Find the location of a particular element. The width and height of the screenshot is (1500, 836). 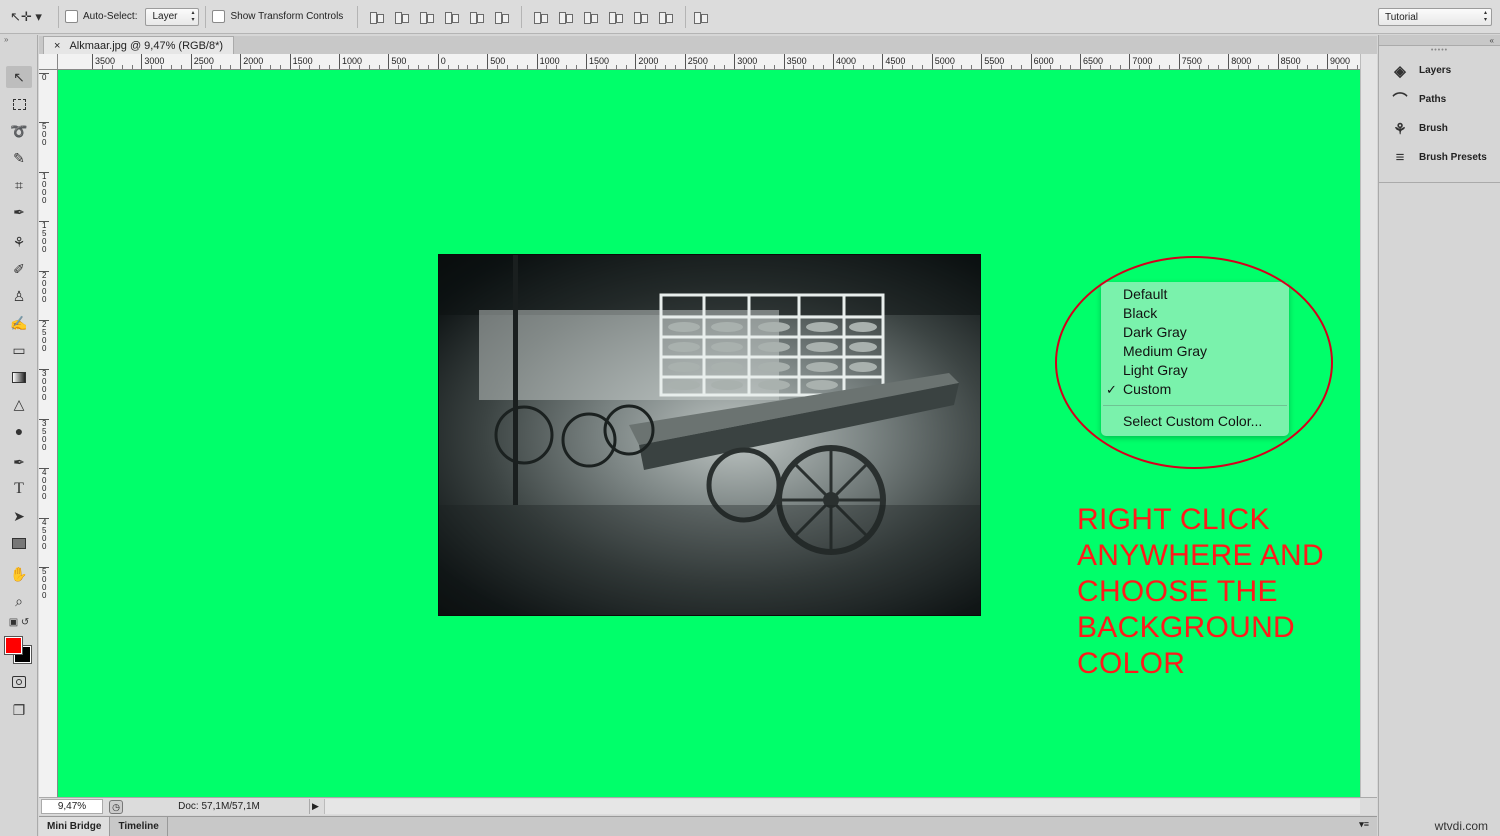

gradient-tool-icon is located at coordinates (19, 377).